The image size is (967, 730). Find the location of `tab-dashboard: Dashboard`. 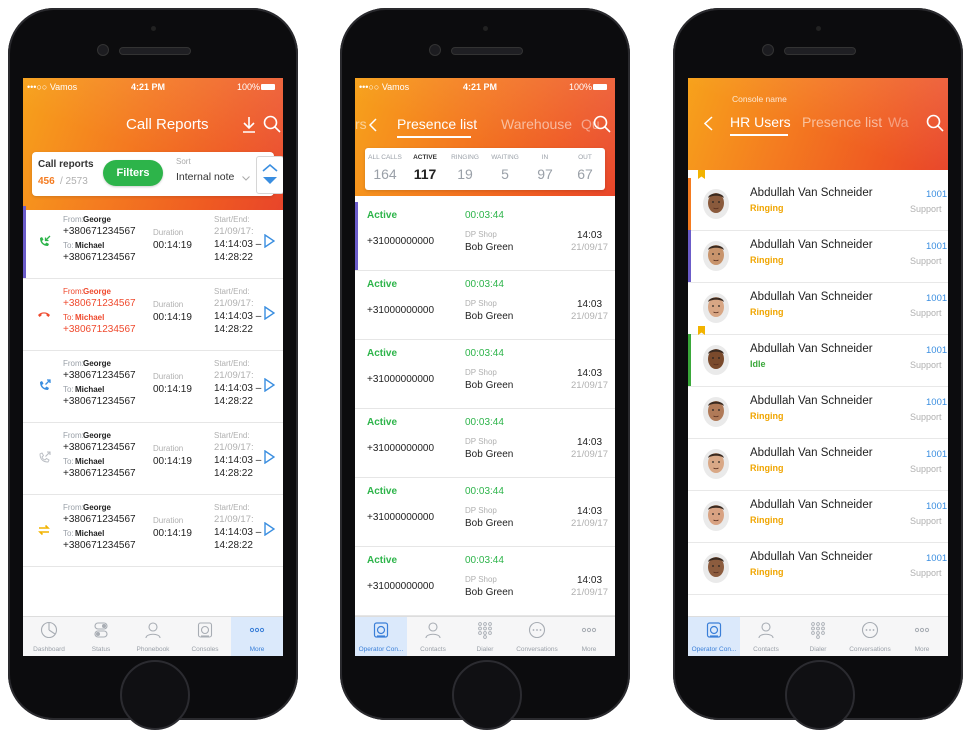

tab-dashboard: Dashboard is located at coordinates (49, 636).